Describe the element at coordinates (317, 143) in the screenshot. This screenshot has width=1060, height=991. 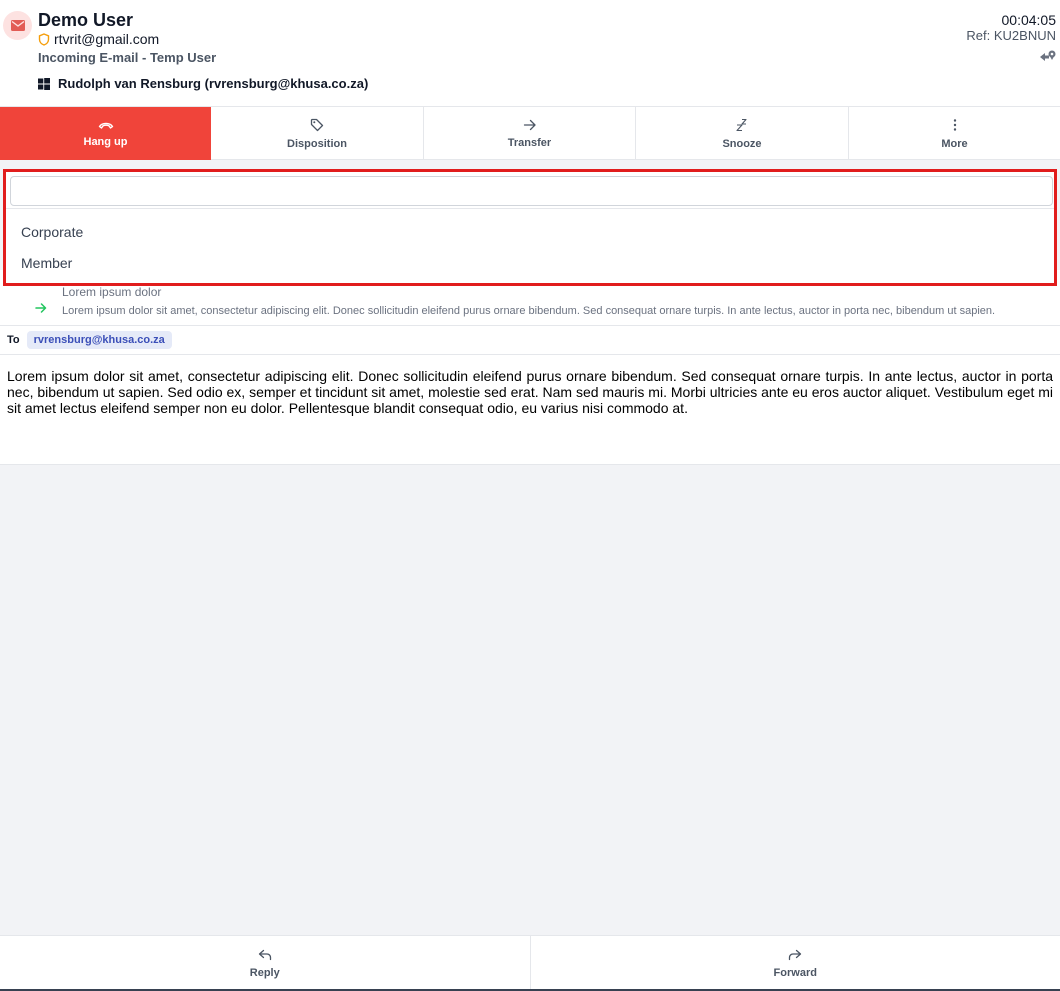
I see `disposition-label: Disposition` at that location.